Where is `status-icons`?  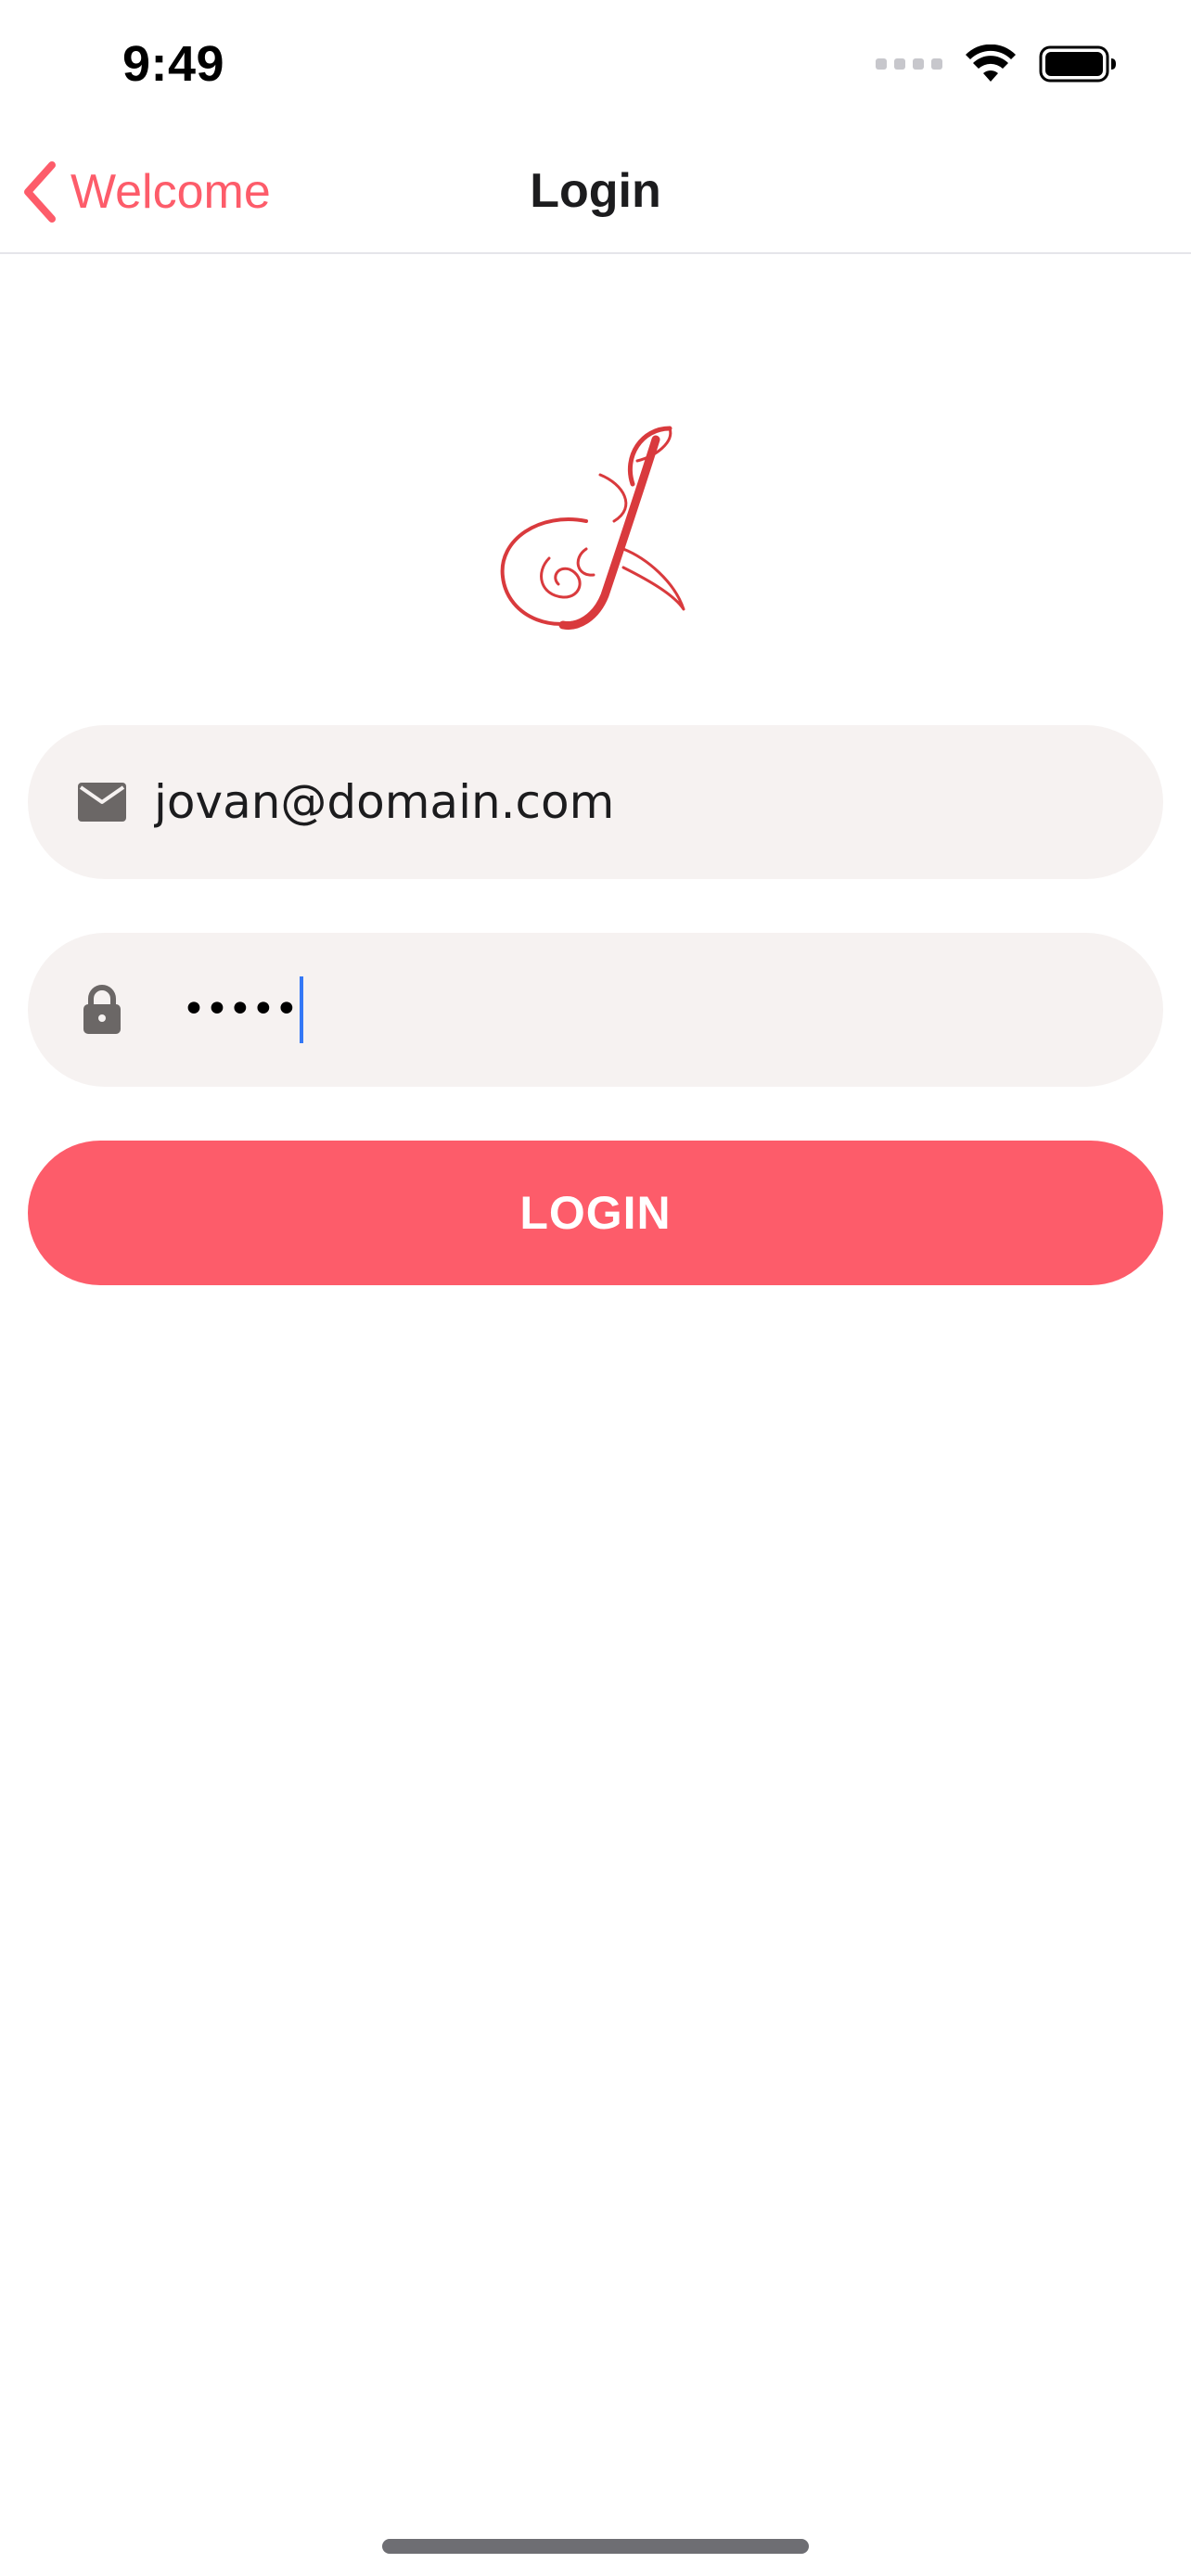 status-icons is located at coordinates (996, 64).